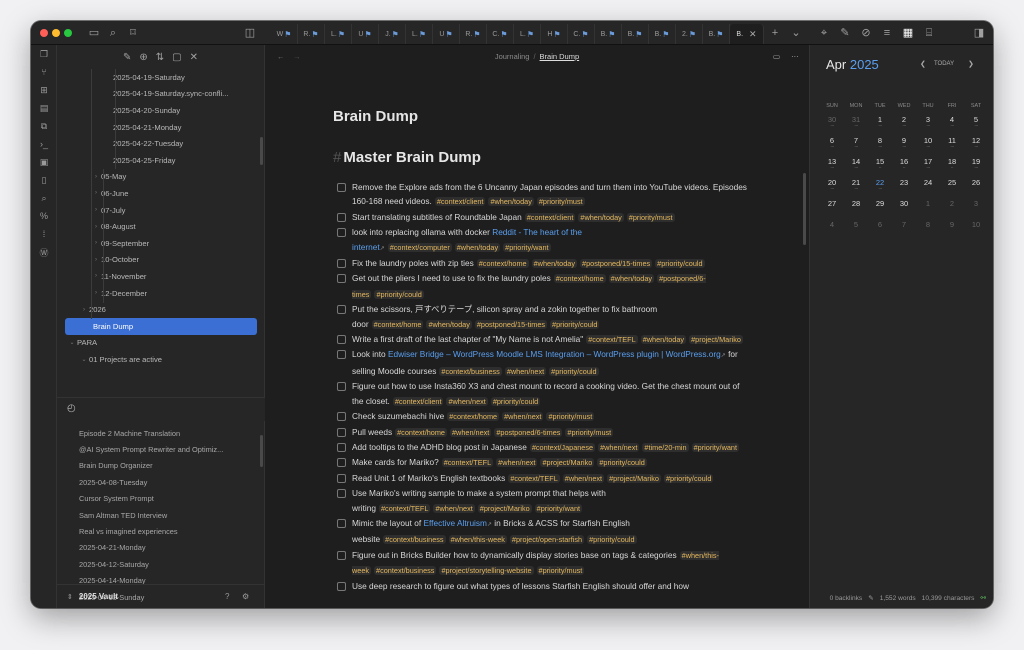 The image size is (1024, 650). What do you see at coordinates (281, 56) in the screenshot?
I see `back-arrow-icon: ←` at bounding box center [281, 56].